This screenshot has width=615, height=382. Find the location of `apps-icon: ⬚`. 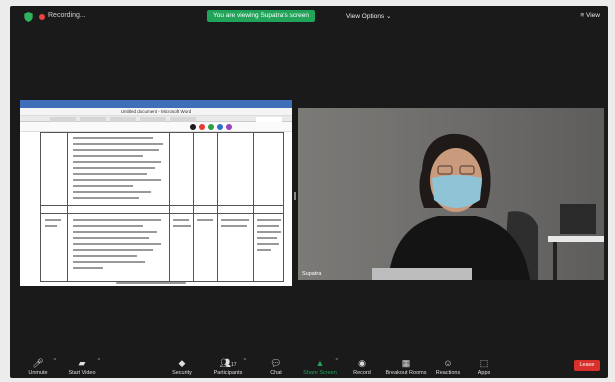

apps-icon: ⬚ is located at coordinates (484, 363).